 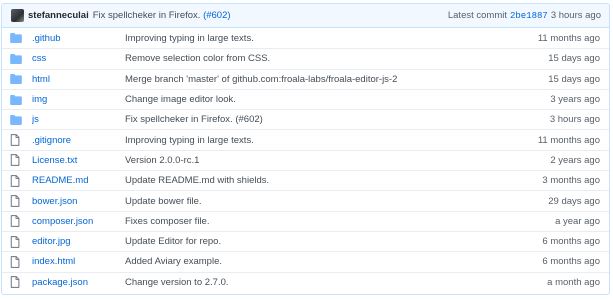 What do you see at coordinates (78, 160) in the screenshot?
I see `file-name-link: License.txt` at bounding box center [78, 160].